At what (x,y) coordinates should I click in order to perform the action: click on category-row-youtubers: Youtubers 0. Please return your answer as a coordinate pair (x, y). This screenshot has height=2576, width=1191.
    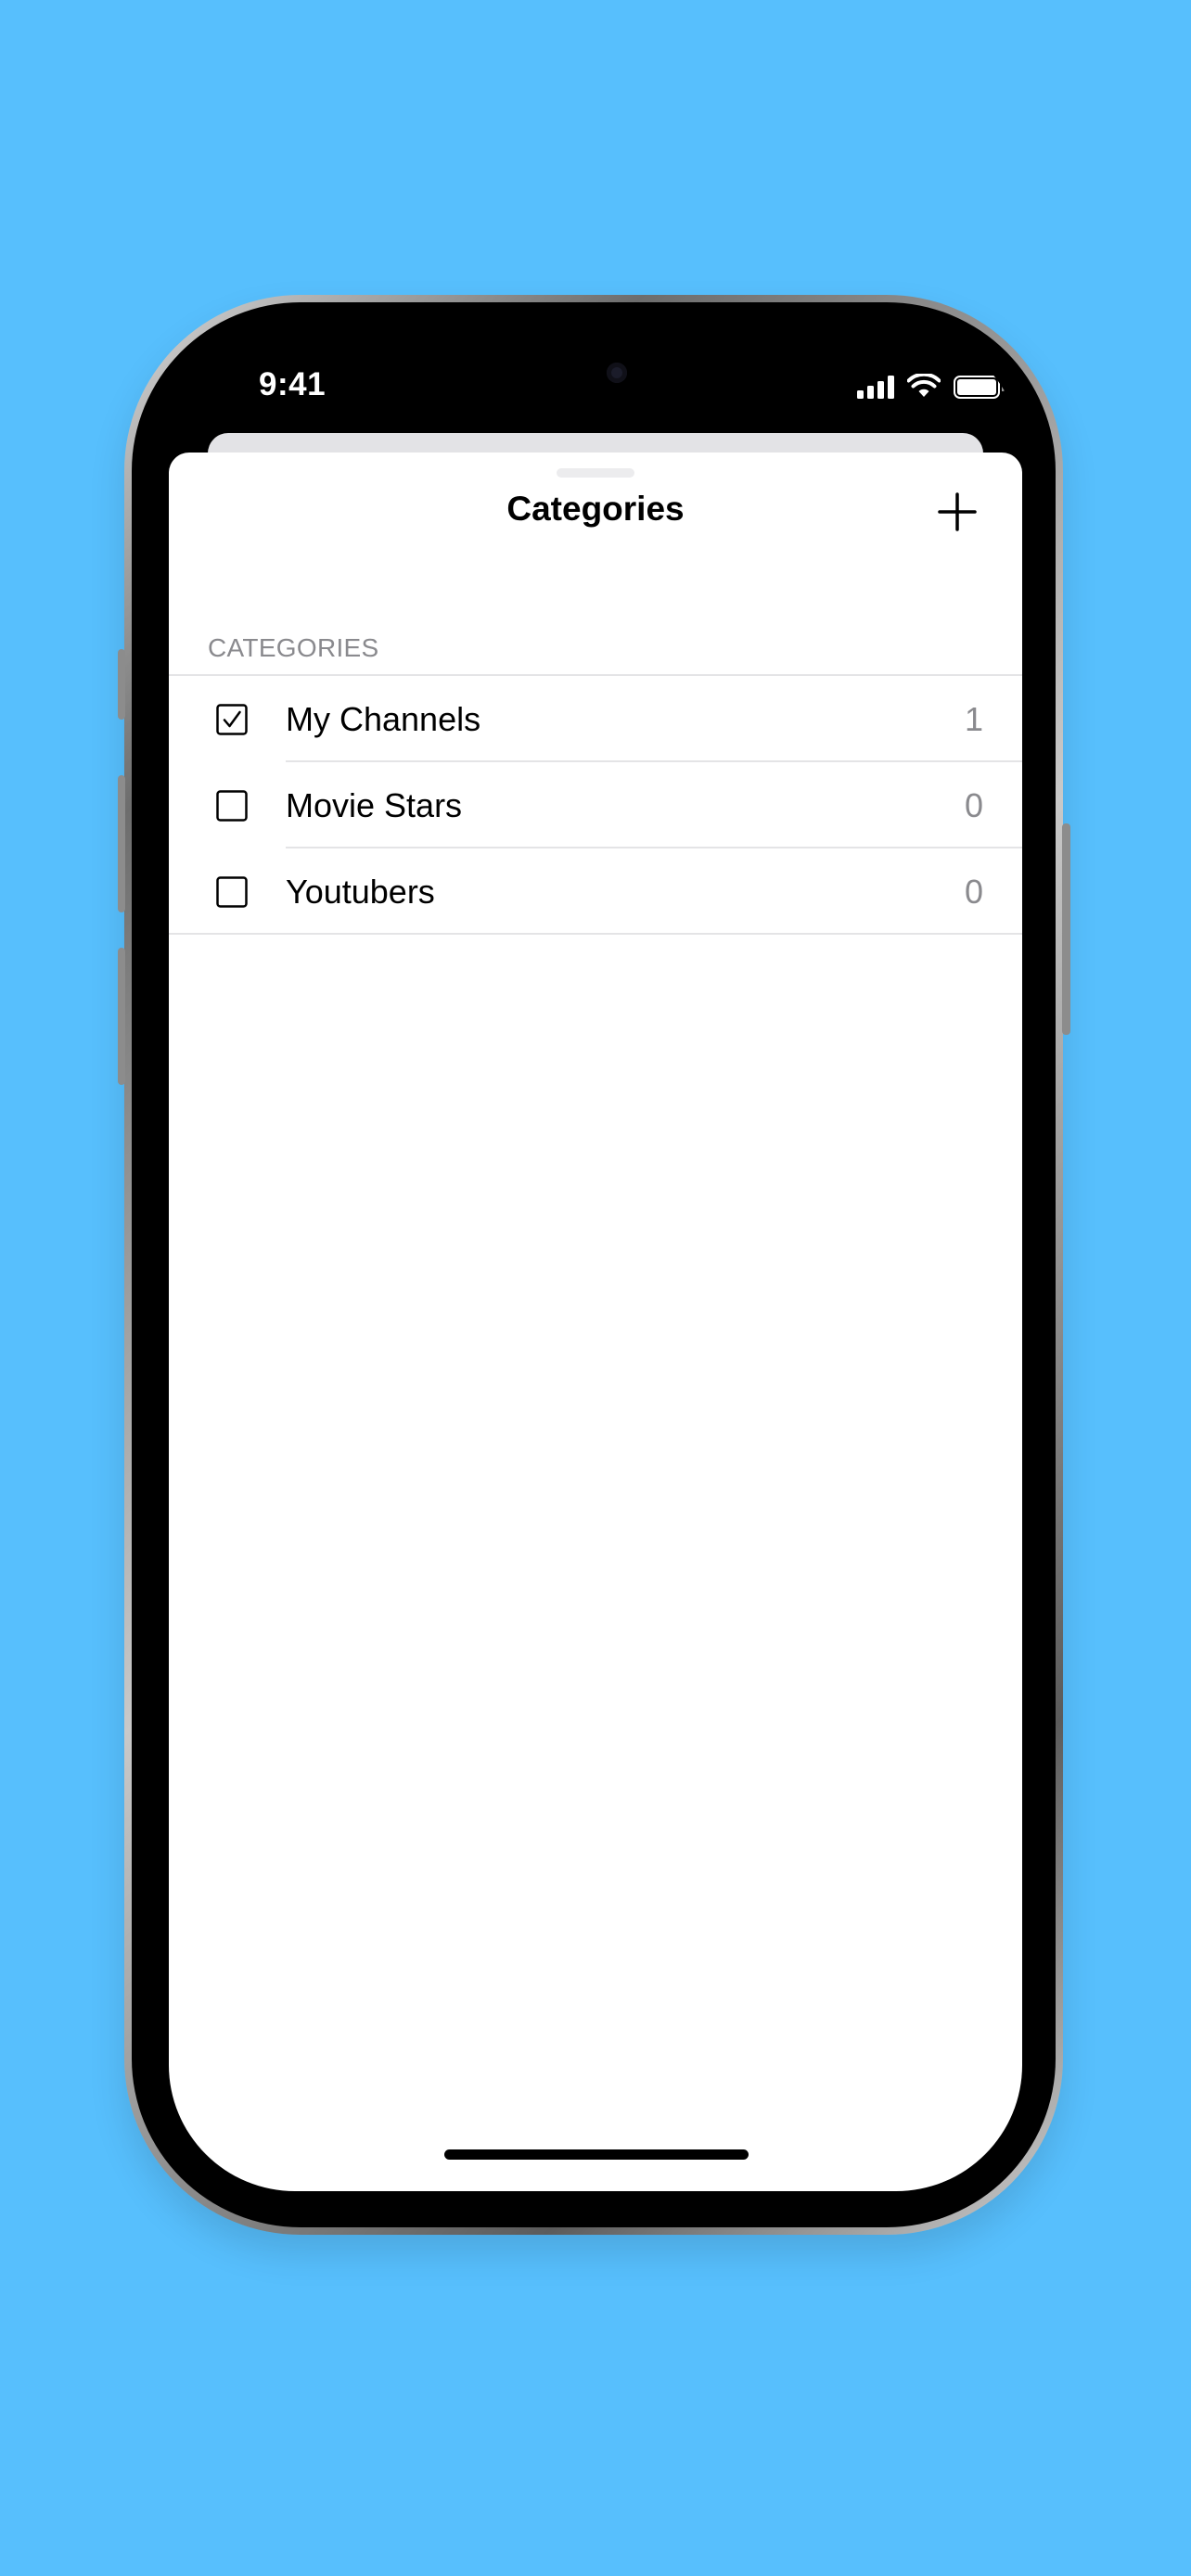
    Looking at the image, I should click on (595, 891).